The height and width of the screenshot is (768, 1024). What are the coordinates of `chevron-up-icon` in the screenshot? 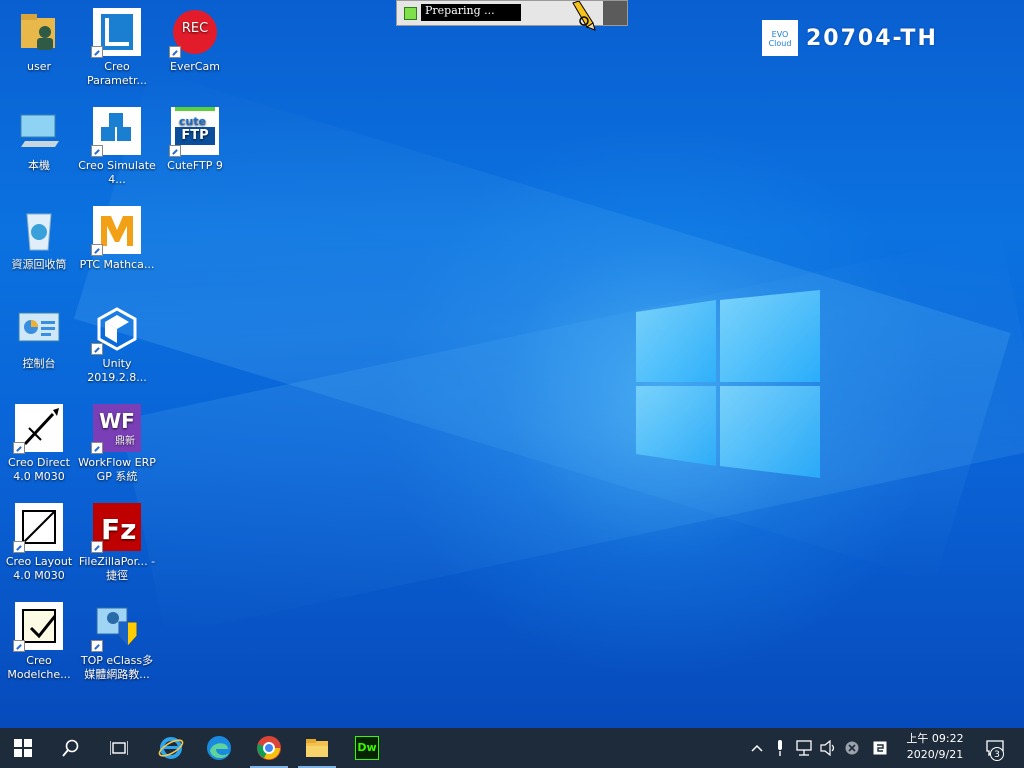 It's located at (757, 748).